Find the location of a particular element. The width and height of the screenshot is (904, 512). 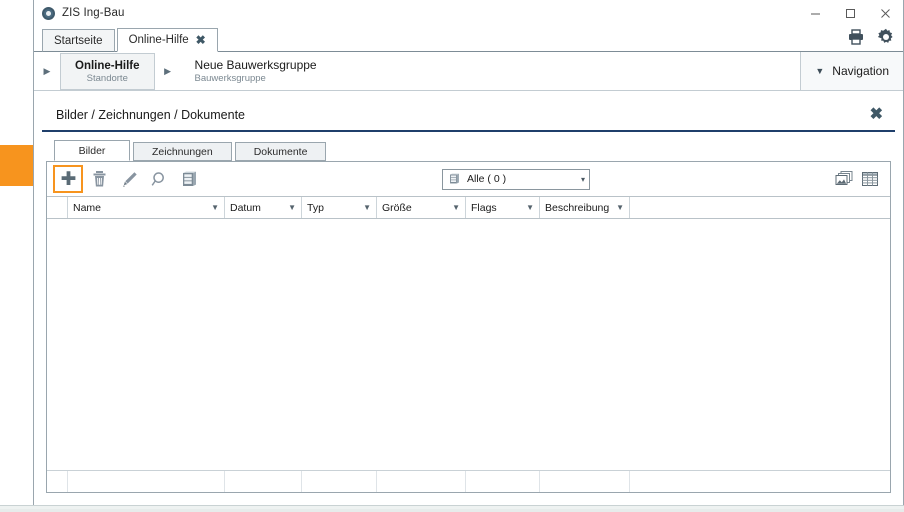

archive-cabinet-icon-small is located at coordinates (454, 178).